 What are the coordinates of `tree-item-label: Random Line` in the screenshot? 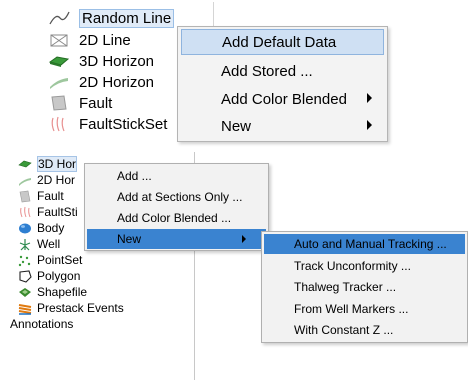 It's located at (127, 18).